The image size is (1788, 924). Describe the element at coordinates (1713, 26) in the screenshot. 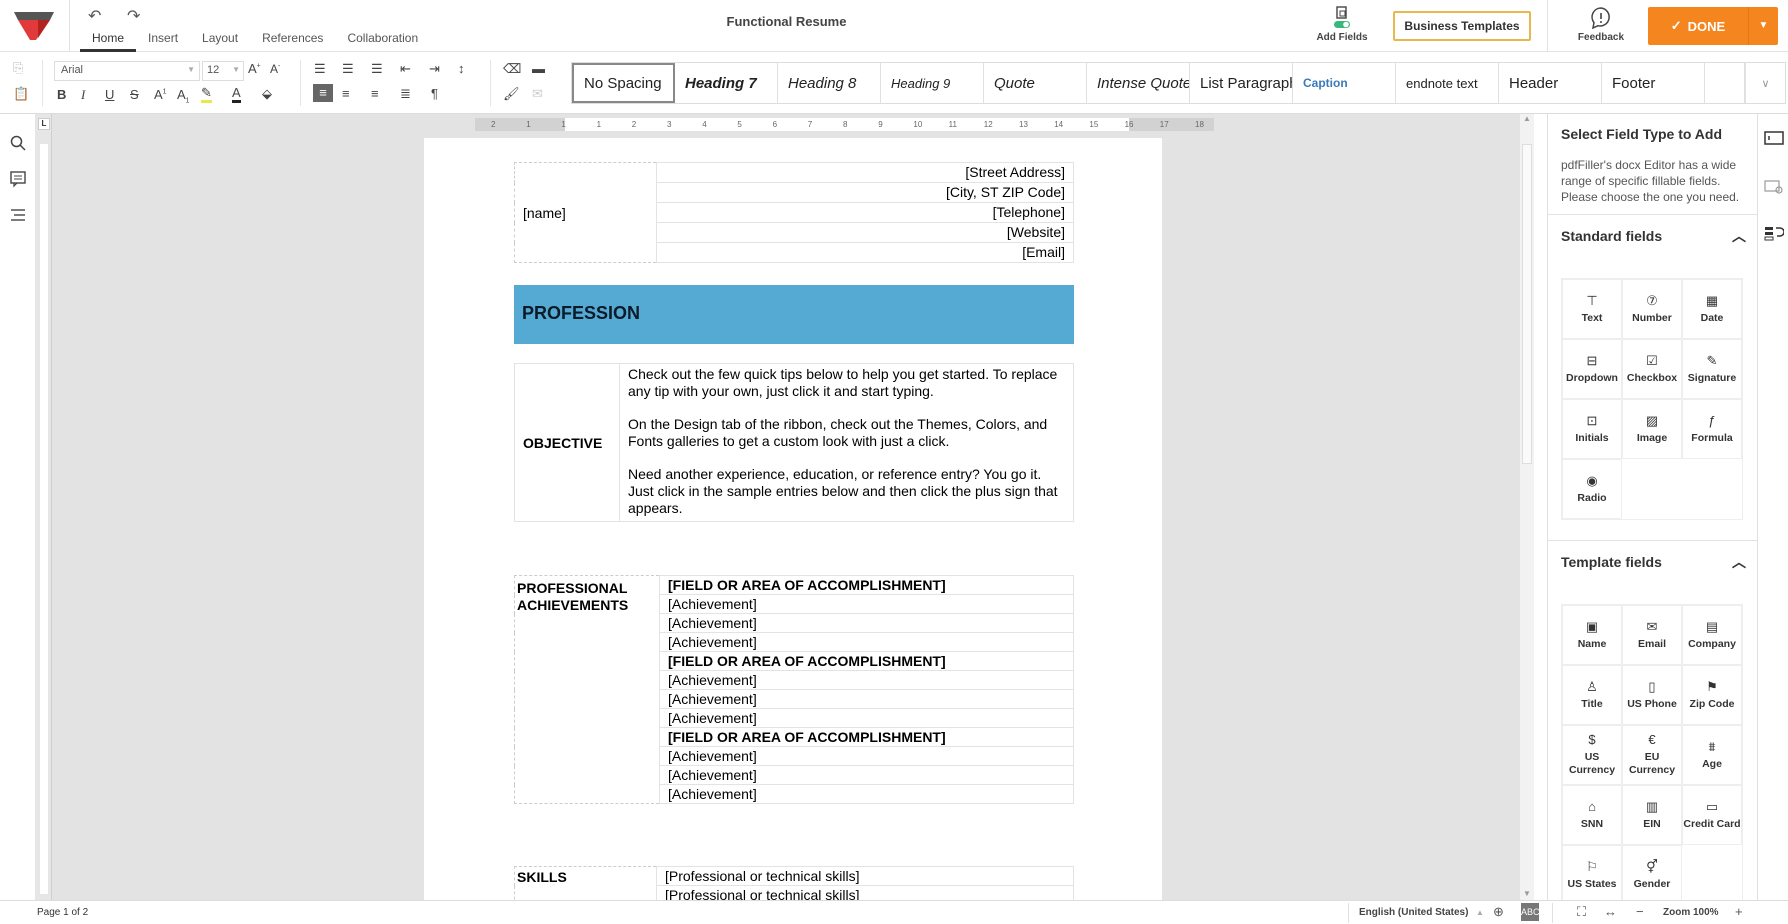

I see `done-button: ✓ DONE ▼` at that location.